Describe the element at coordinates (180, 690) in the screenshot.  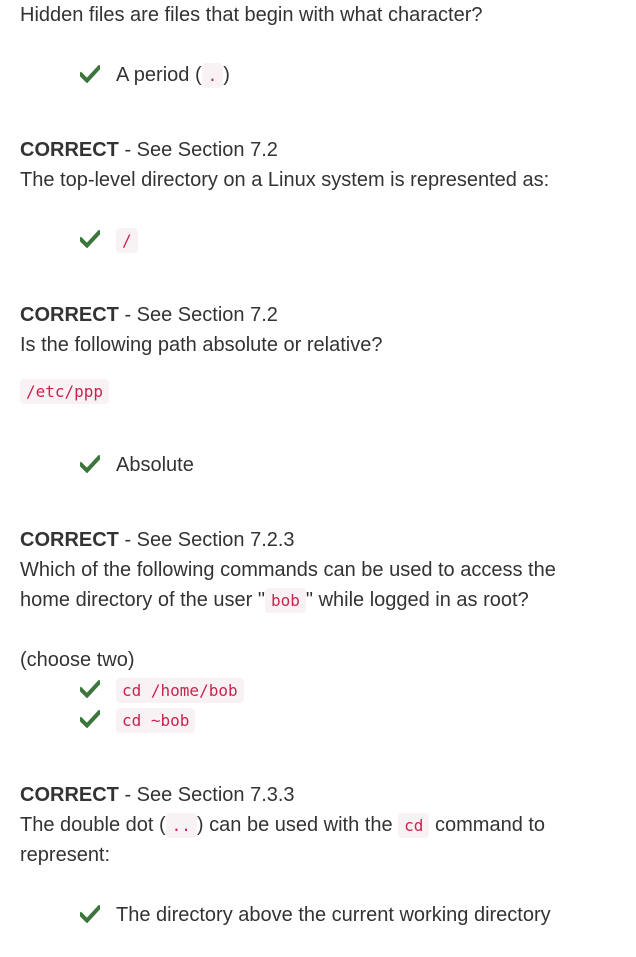
I see `answer-code: cd /home/bob` at that location.